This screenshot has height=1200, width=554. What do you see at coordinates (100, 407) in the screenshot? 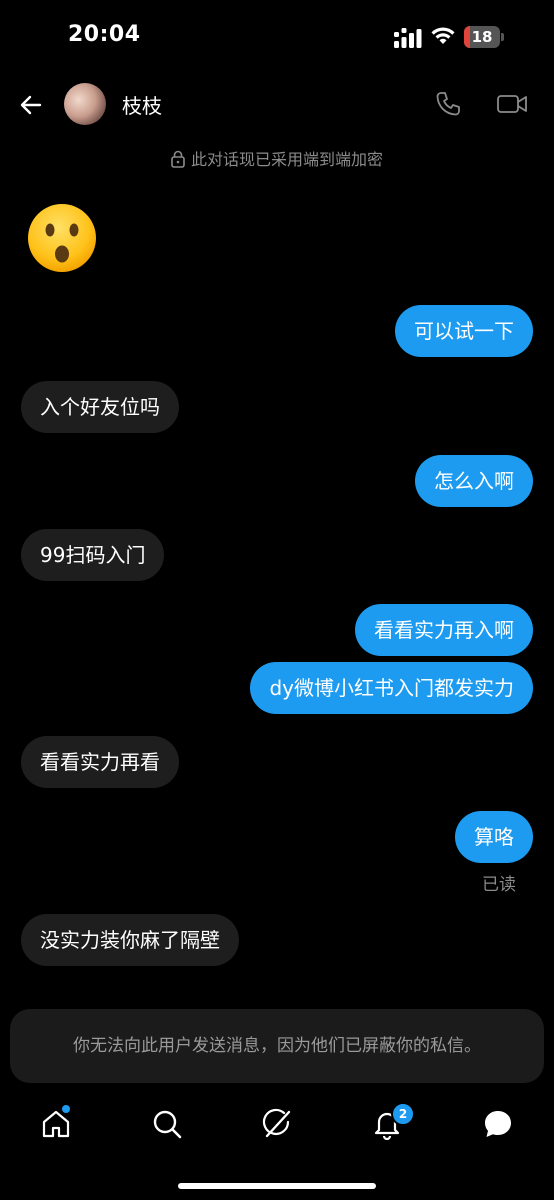
I see `message-bubble-received: 入个好友位吗` at bounding box center [100, 407].